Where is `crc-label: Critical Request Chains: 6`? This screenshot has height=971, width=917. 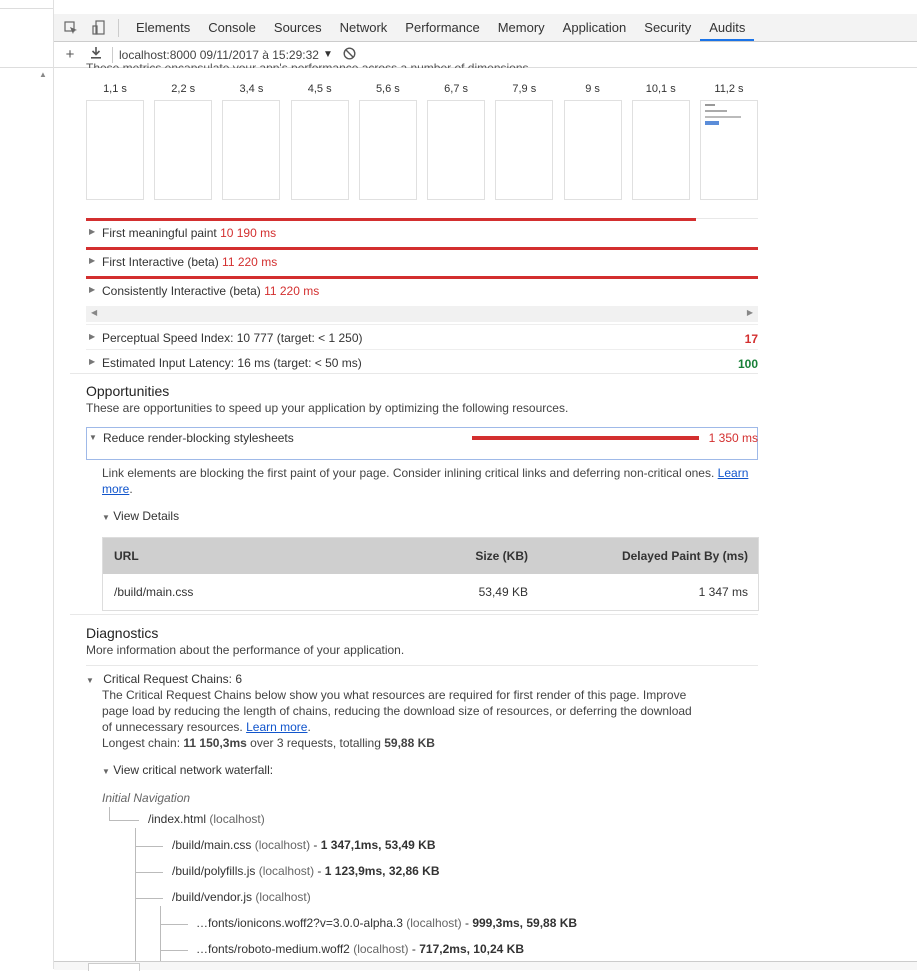
crc-label: Critical Request Chains: 6 is located at coordinates (172, 679).